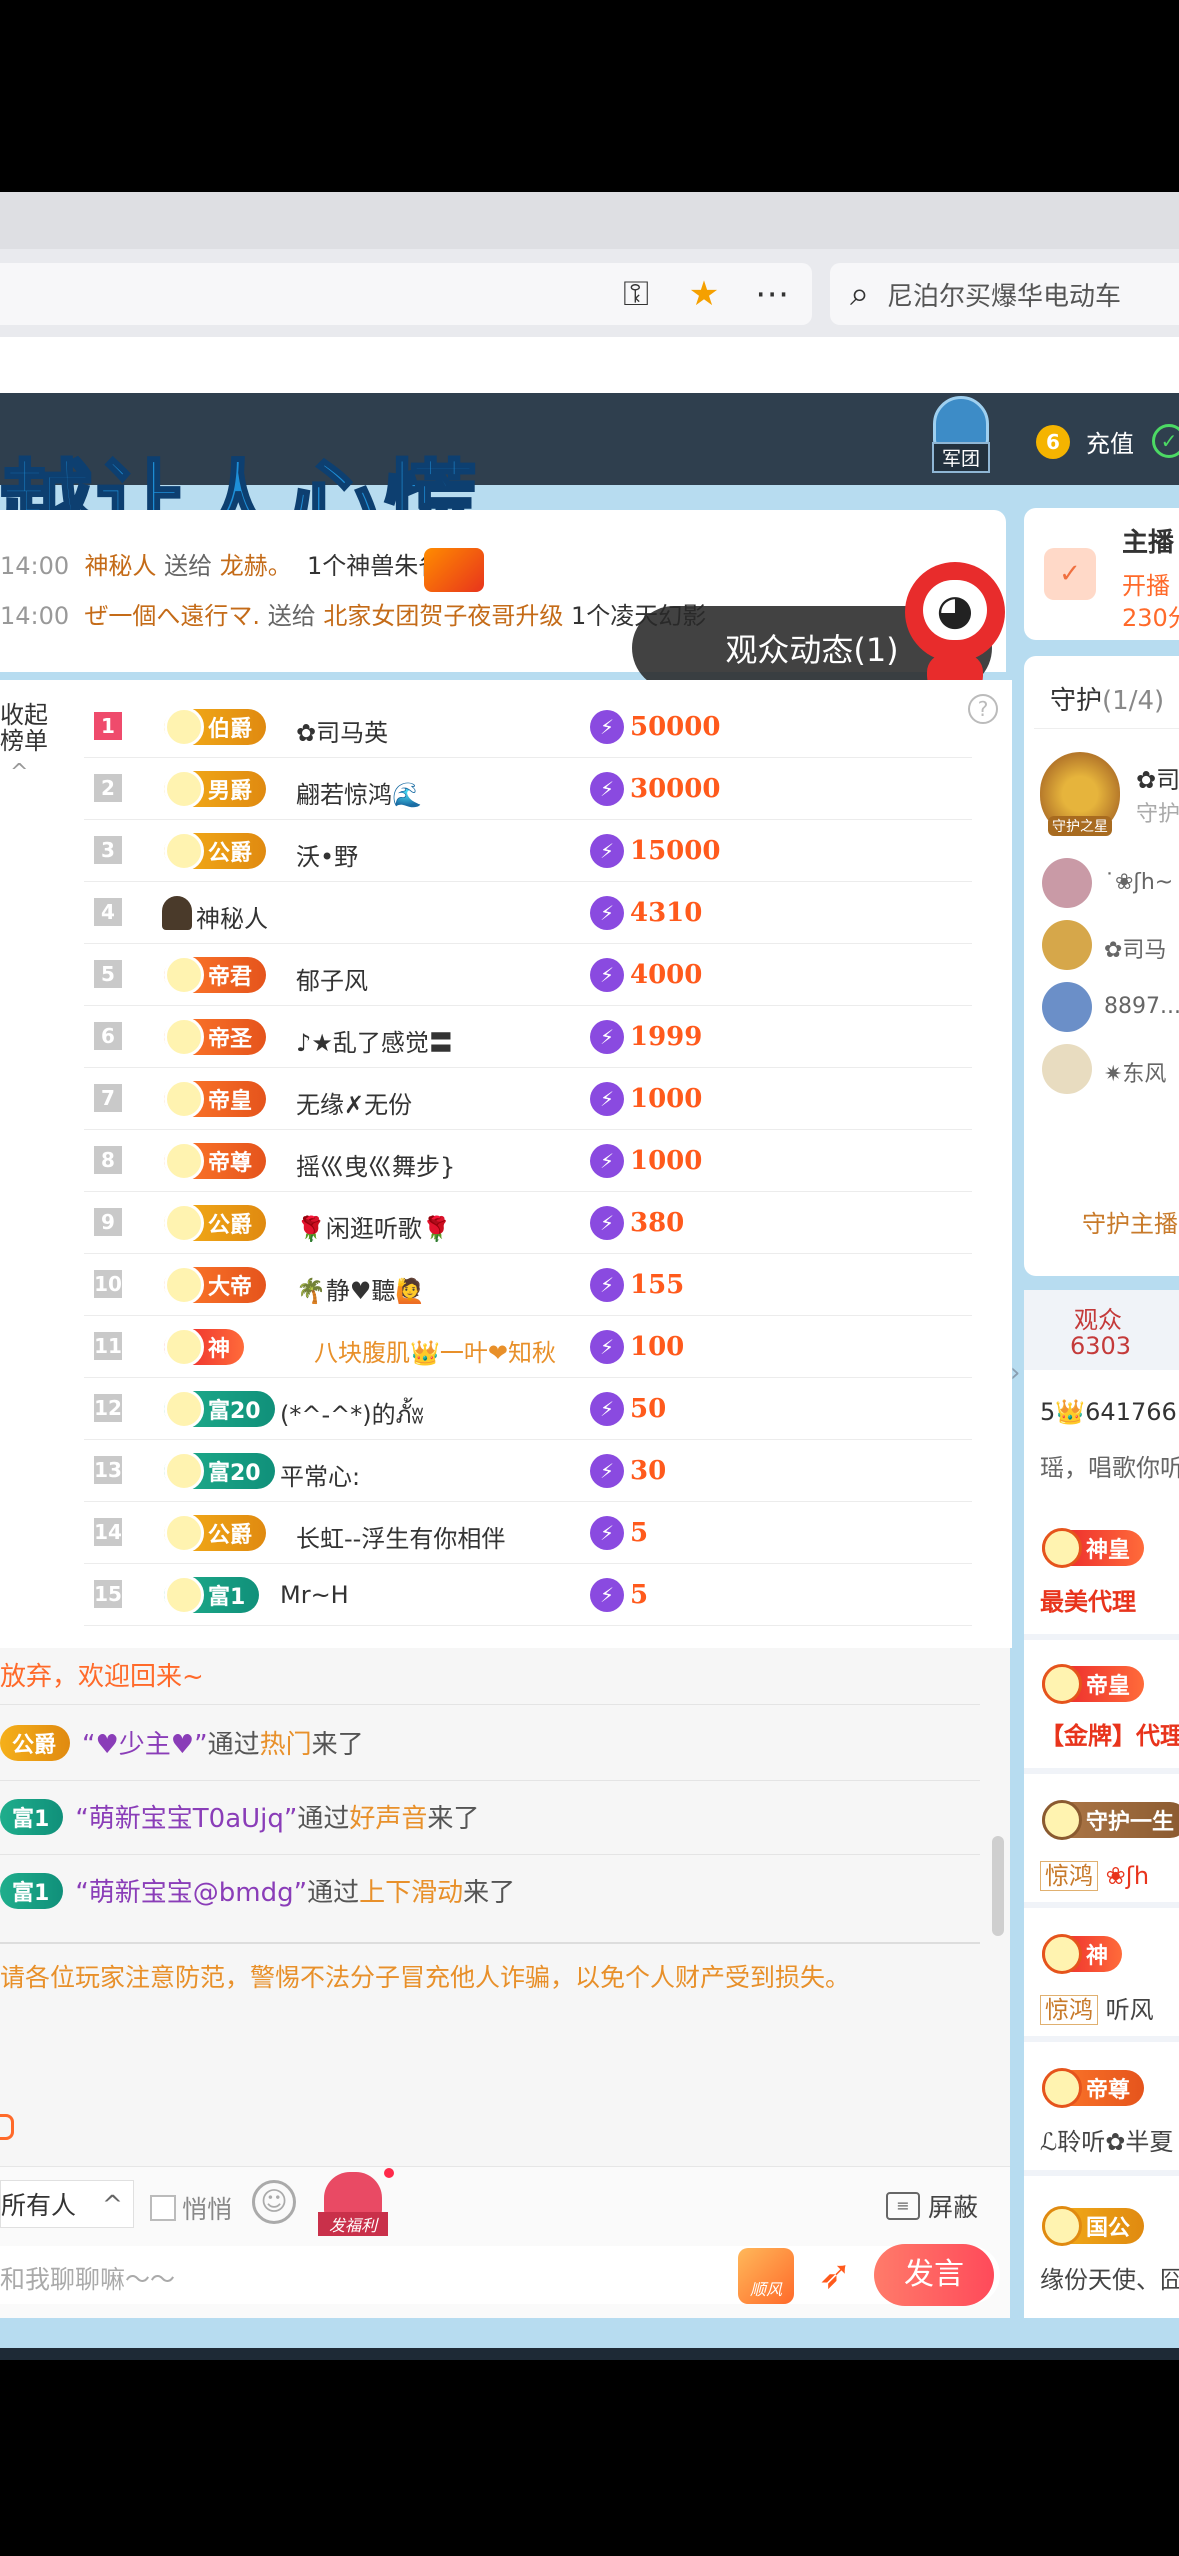 The height and width of the screenshot is (2556, 1179). What do you see at coordinates (772, 294) in the screenshot?
I see `more-icon: ⋯` at bounding box center [772, 294].